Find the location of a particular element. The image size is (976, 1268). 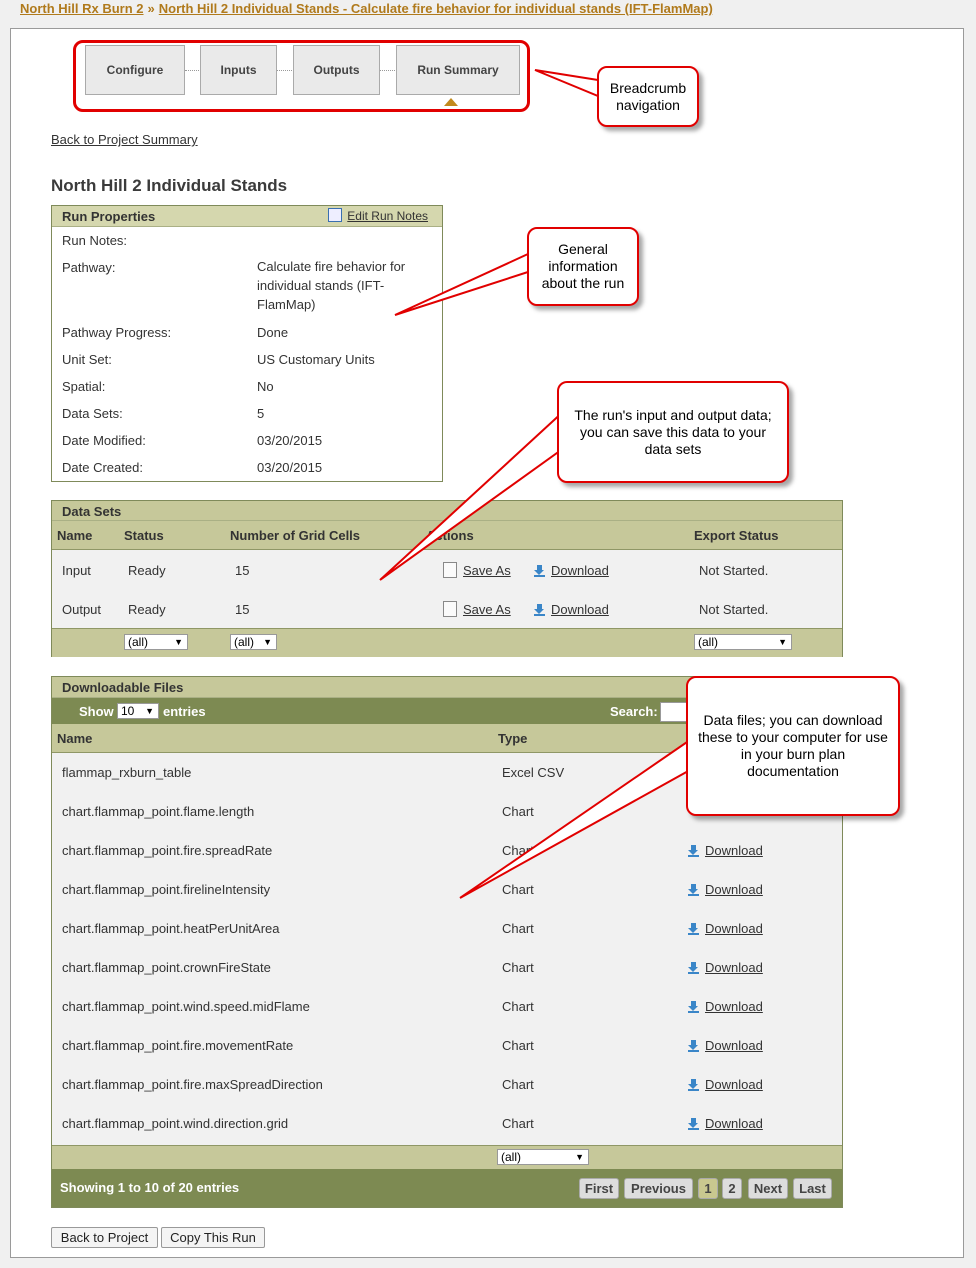

prop-label: Pathway Progress: is located at coordinates (117, 332).